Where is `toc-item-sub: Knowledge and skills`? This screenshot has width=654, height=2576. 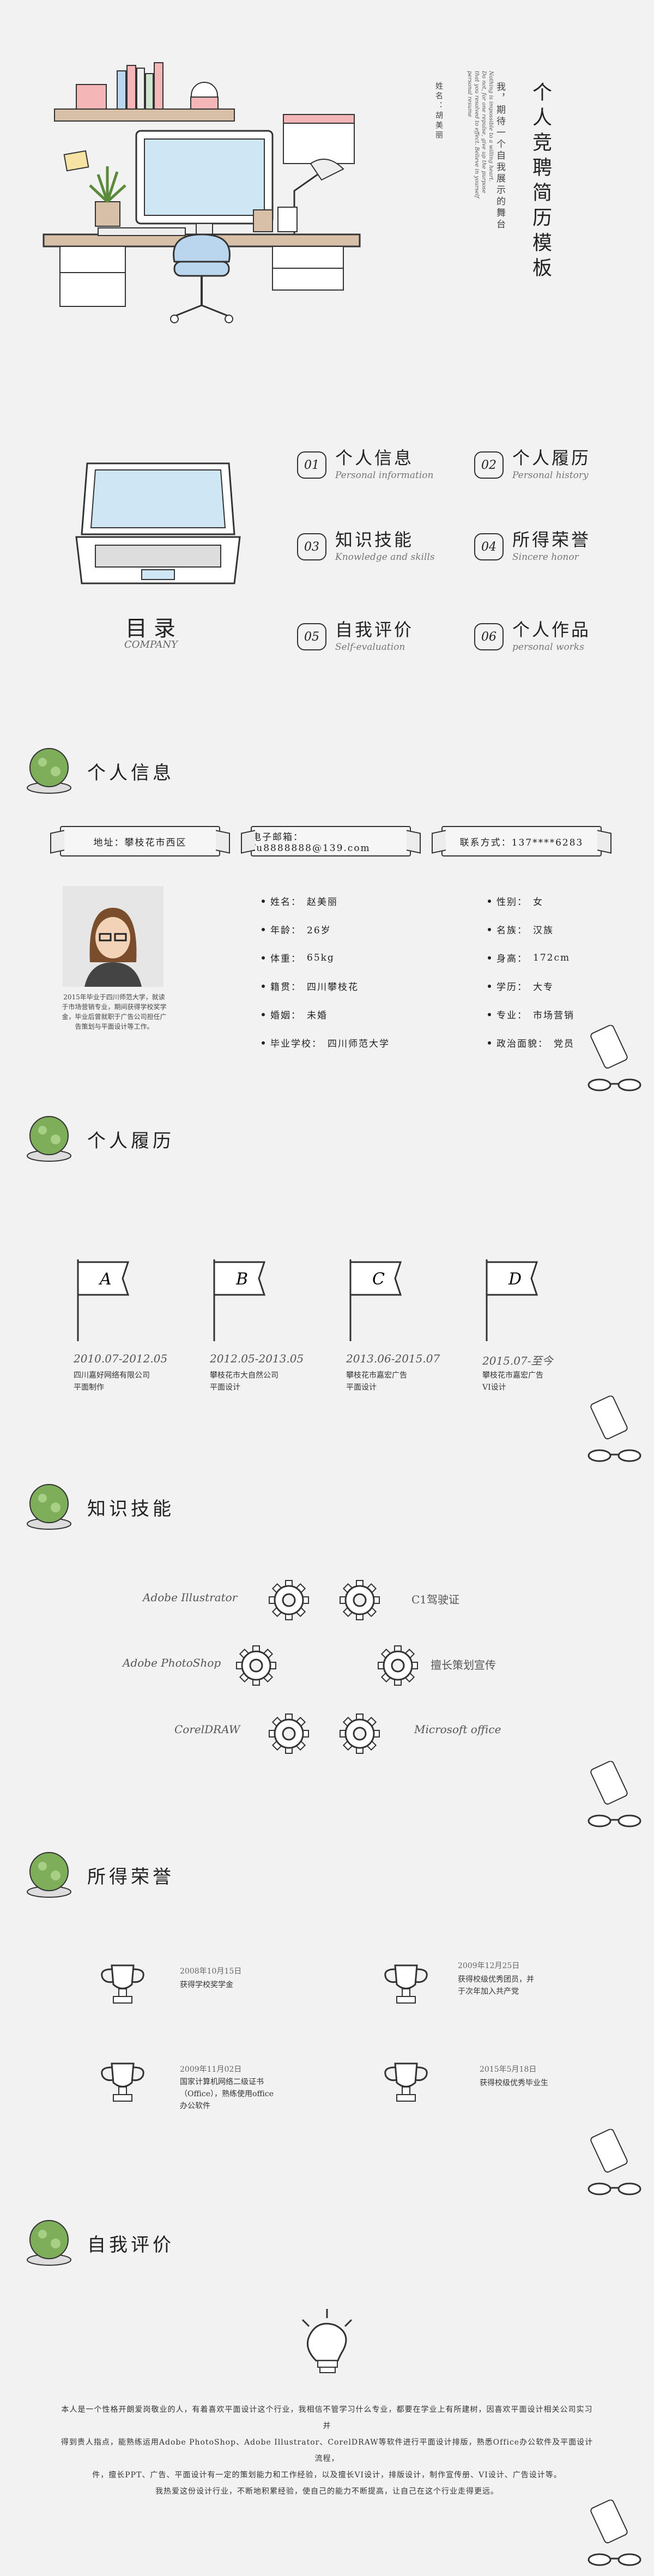 toc-item-sub: Knowledge and skills is located at coordinates (385, 558).